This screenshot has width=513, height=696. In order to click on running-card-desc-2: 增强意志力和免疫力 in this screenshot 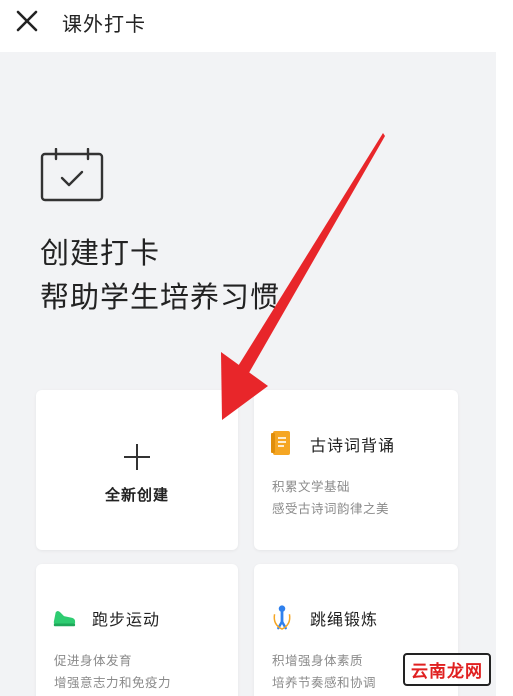, I will do `click(113, 682)`.